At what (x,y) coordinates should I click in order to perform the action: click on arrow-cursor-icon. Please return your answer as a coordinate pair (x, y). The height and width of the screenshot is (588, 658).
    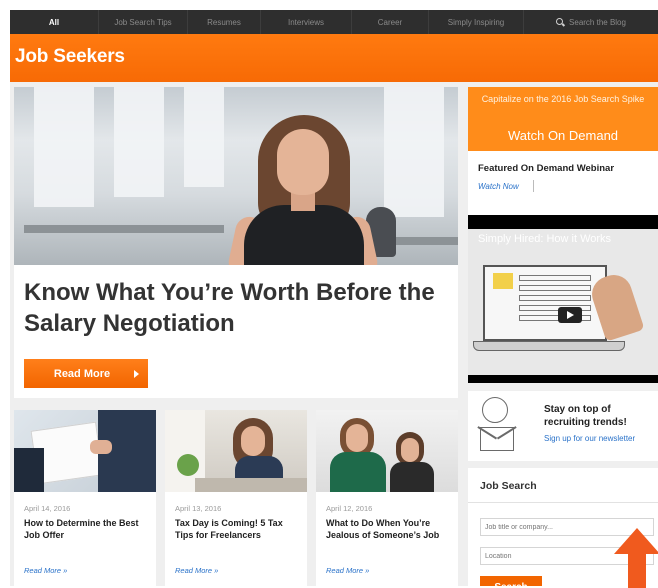
    Looking at the image, I should click on (636, 558).